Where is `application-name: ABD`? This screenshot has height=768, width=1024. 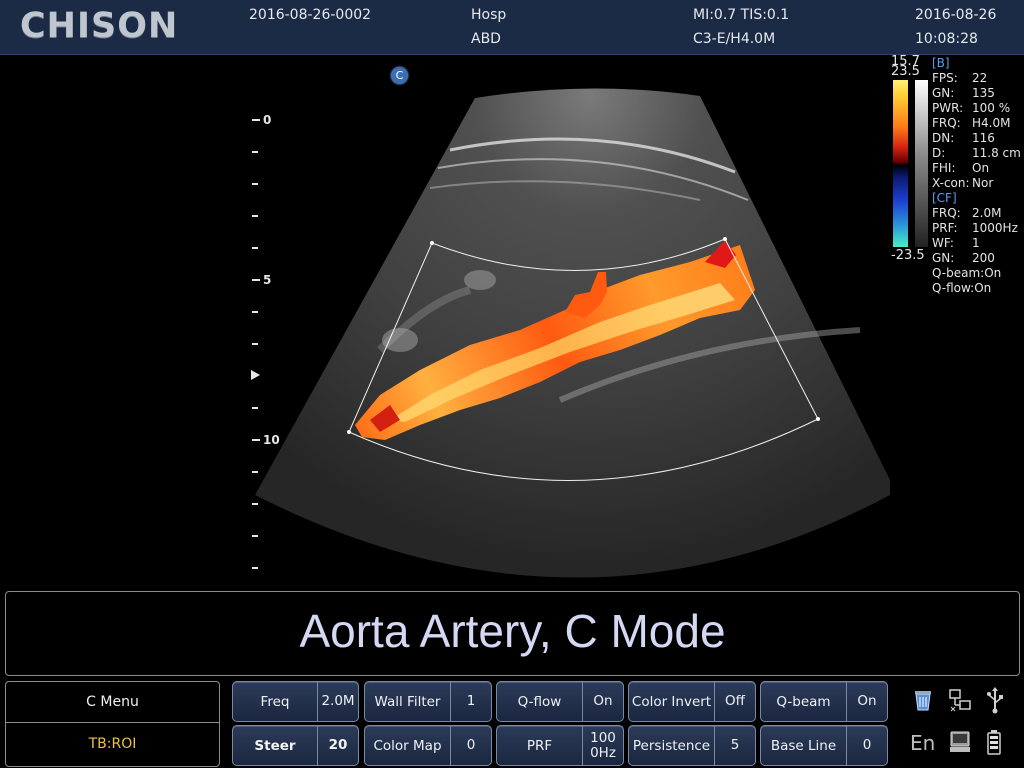
application-name: ABD is located at coordinates (486, 39).